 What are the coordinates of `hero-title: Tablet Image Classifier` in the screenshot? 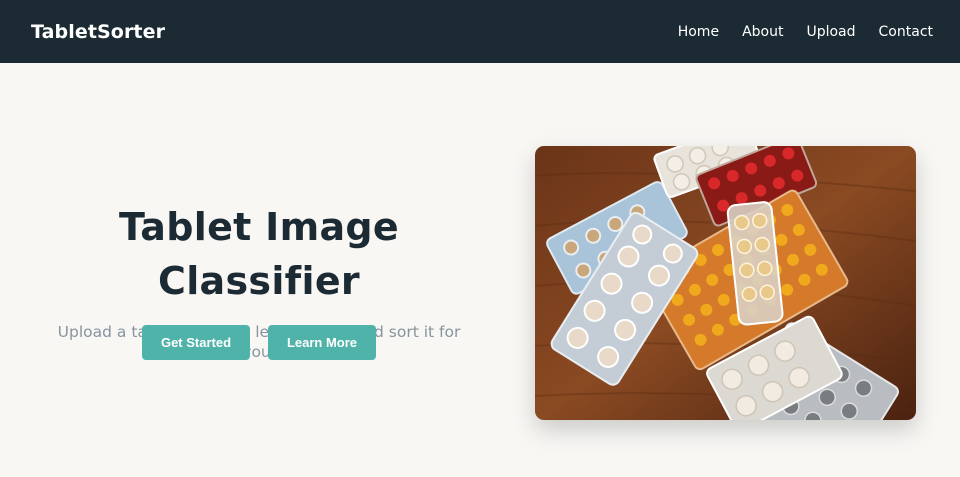 It's located at (258, 254).